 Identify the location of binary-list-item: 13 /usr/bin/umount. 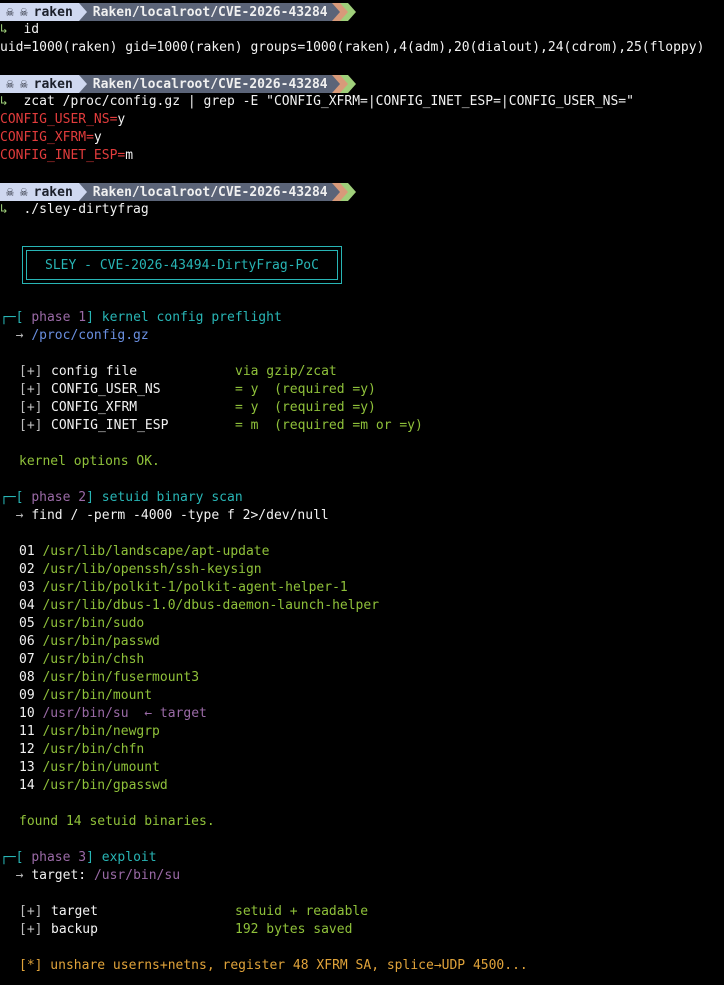
(89, 768).